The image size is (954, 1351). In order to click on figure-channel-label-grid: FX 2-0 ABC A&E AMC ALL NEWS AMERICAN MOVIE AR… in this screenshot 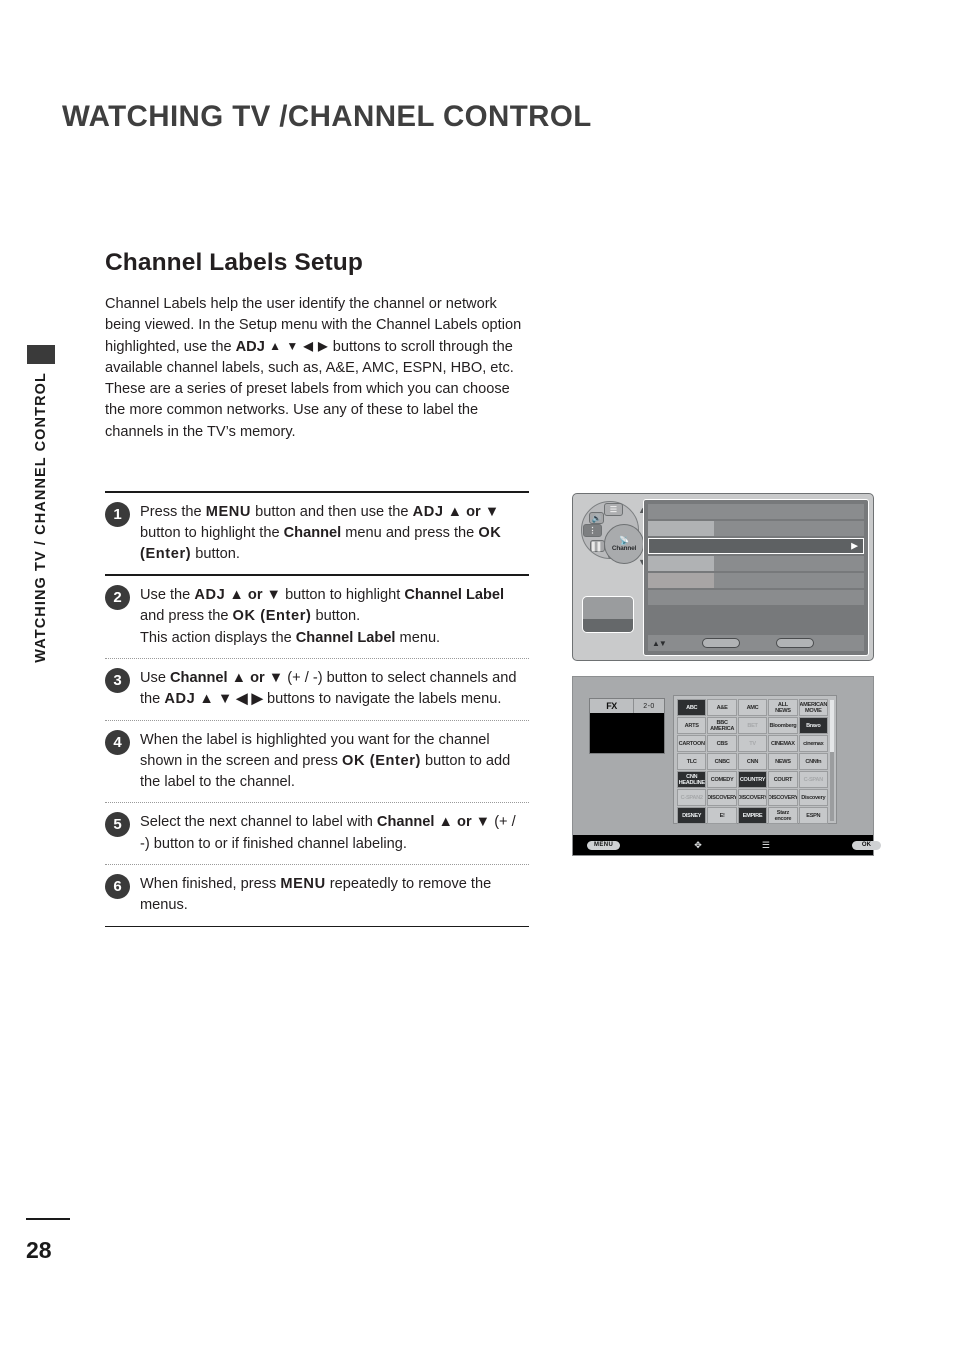, I will do `click(726, 766)`.